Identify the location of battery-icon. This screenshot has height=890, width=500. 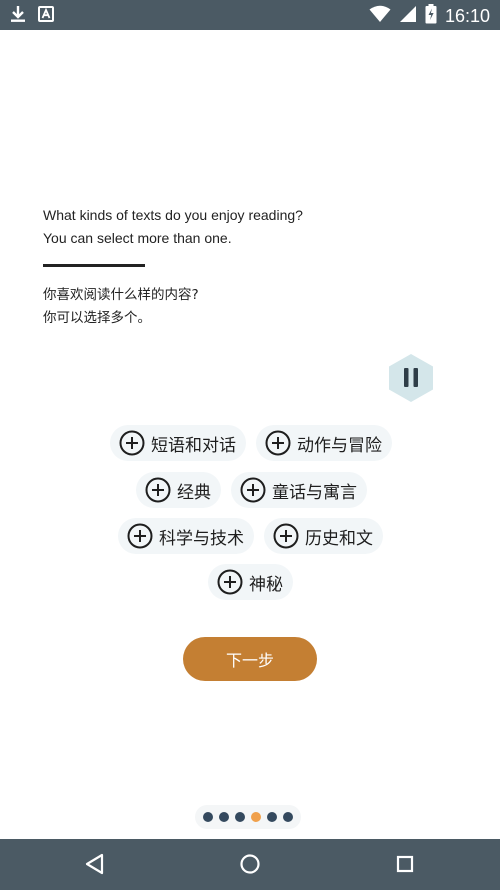
(431, 16).